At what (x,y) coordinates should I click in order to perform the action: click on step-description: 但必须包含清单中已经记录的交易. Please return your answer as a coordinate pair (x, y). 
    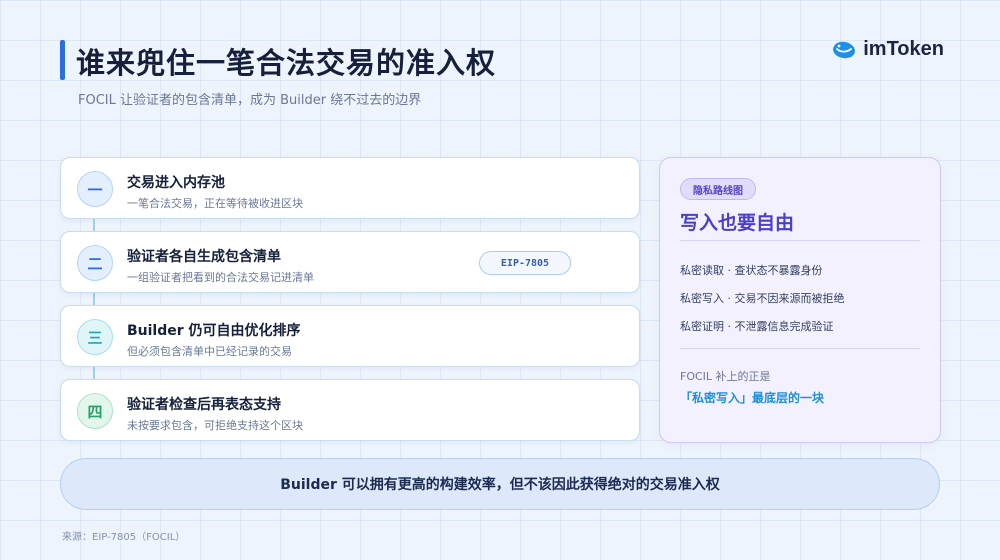
    Looking at the image, I should click on (209, 351).